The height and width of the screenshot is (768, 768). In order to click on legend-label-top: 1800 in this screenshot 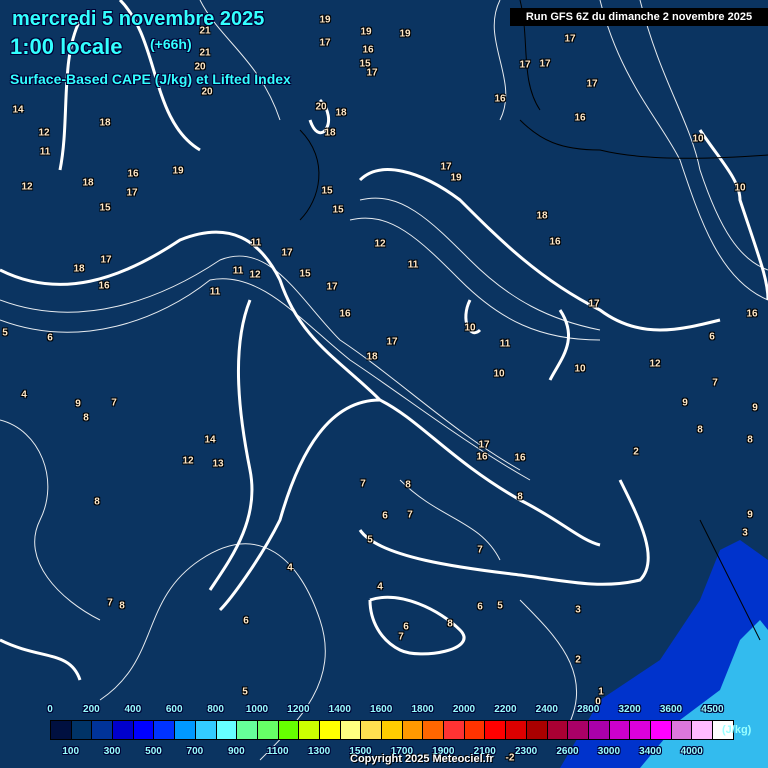, I will do `click(422, 709)`.